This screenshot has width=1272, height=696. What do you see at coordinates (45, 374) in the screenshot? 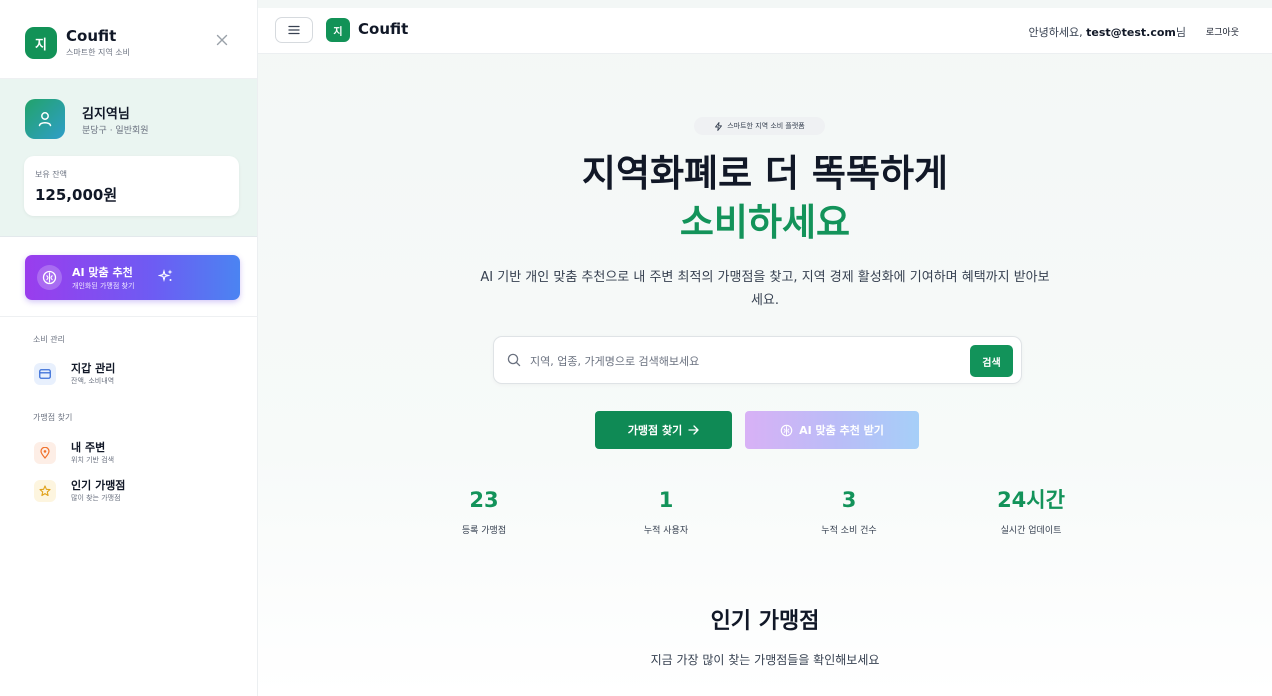
I see `wallet-icon` at bounding box center [45, 374].